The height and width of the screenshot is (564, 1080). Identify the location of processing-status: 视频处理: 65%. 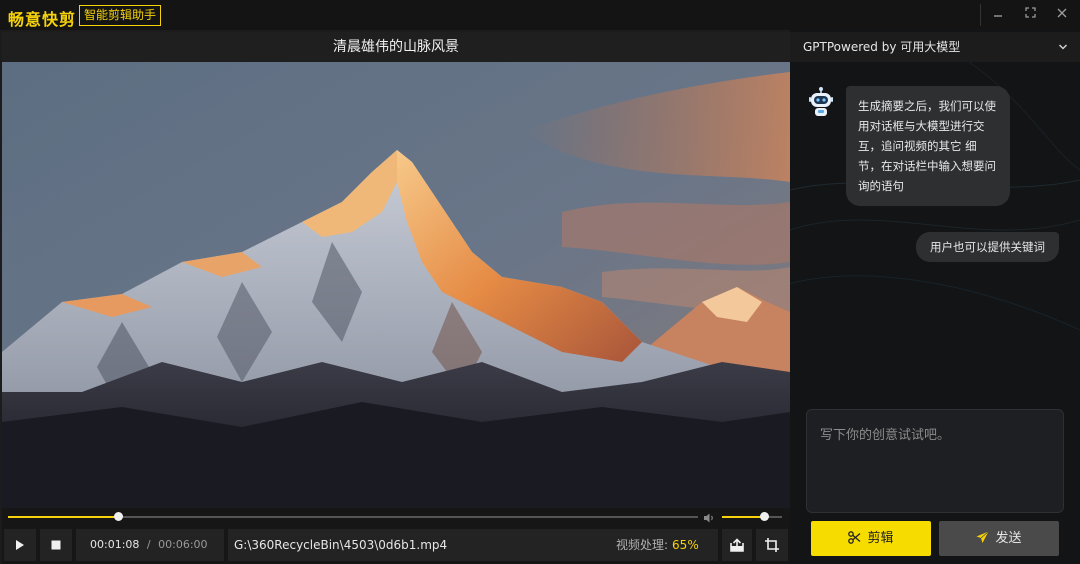
(663, 545).